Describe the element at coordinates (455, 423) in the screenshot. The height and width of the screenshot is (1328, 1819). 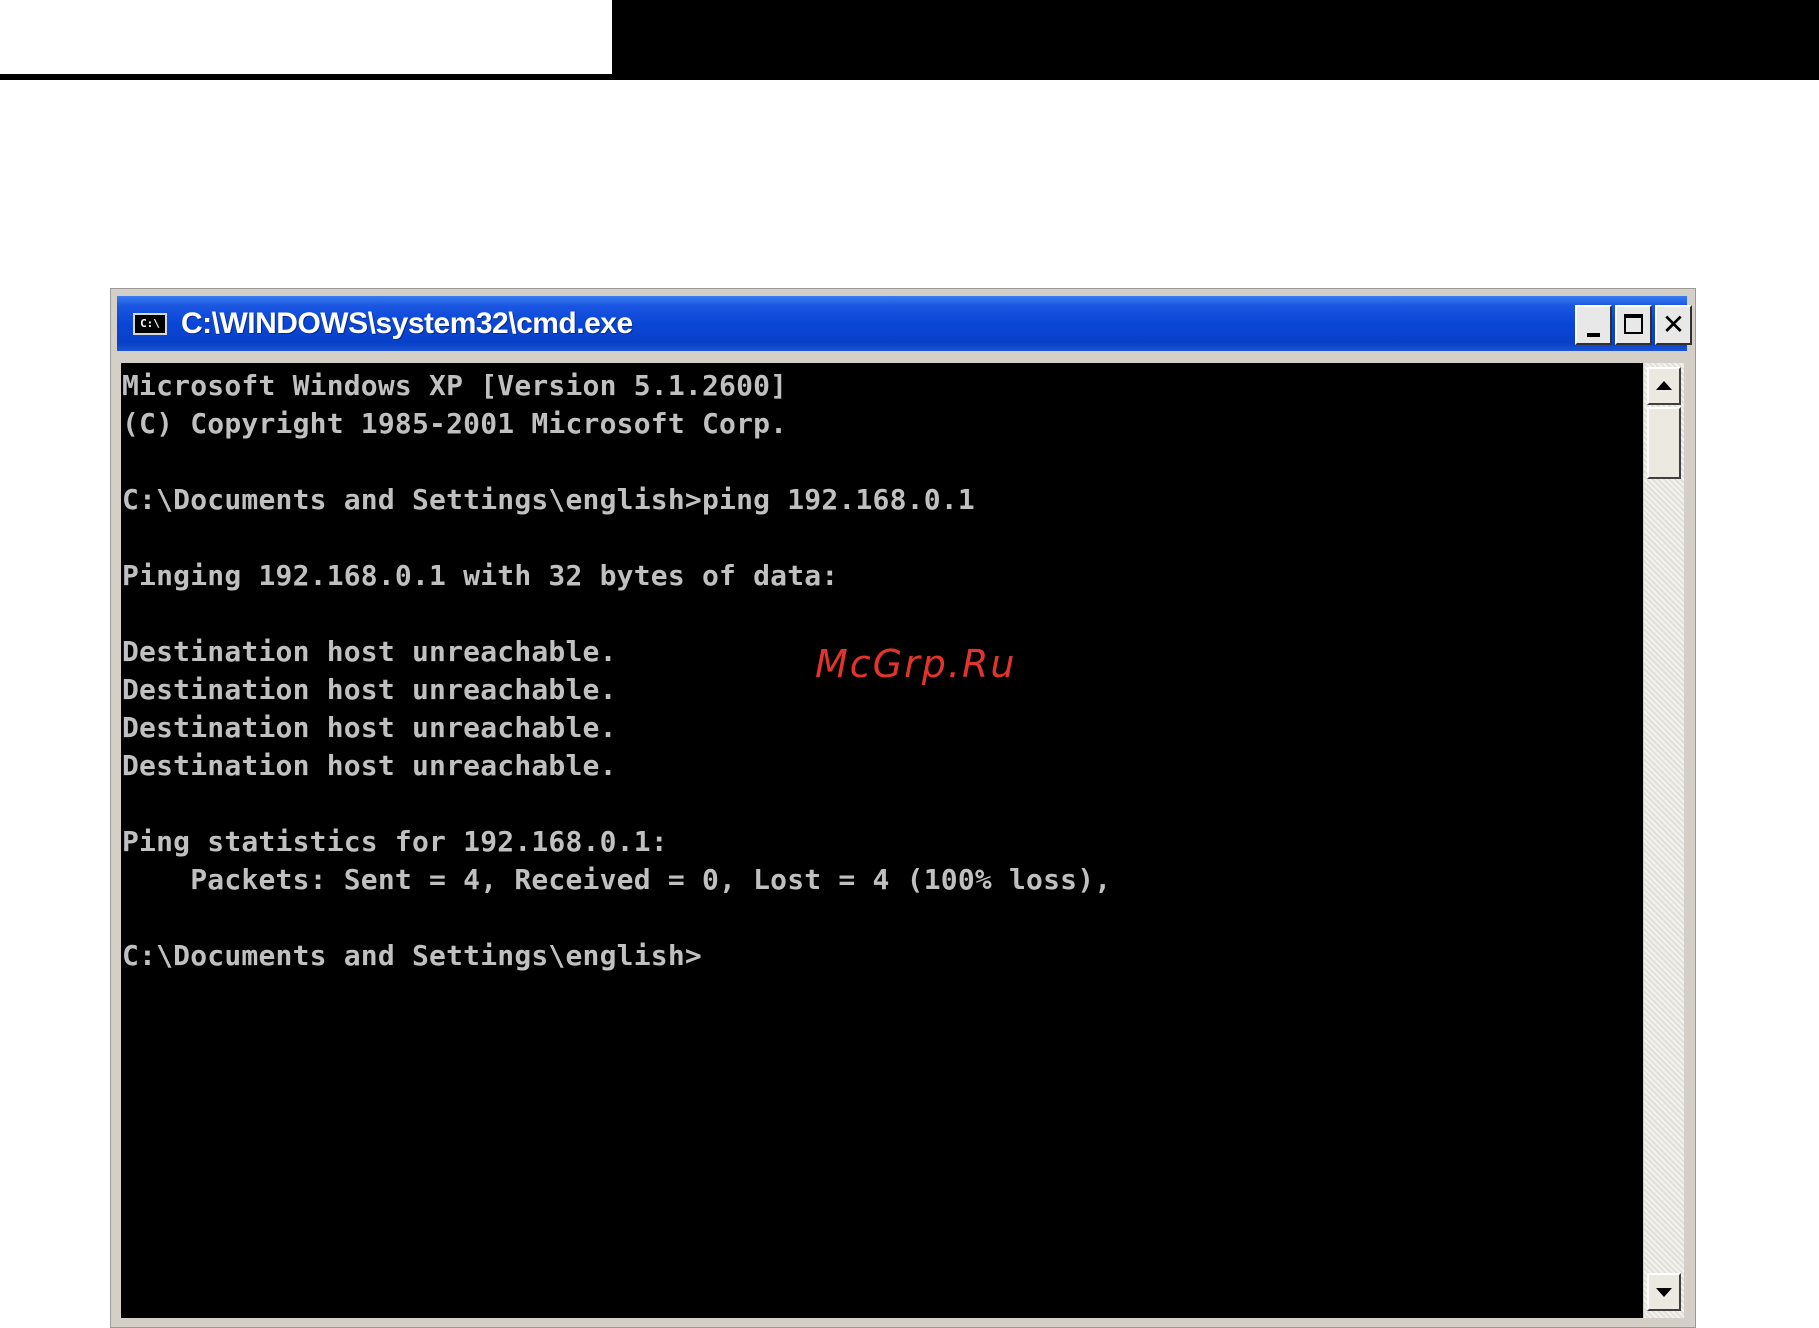
I see `console-line: (C) Copyright 1985-2001 Microsoft Corp.` at that location.